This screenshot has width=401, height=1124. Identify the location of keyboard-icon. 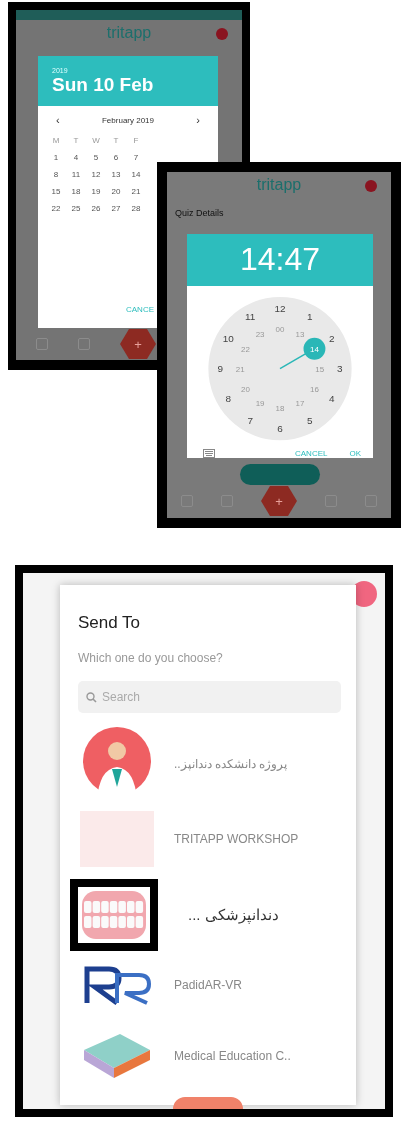
(209, 453).